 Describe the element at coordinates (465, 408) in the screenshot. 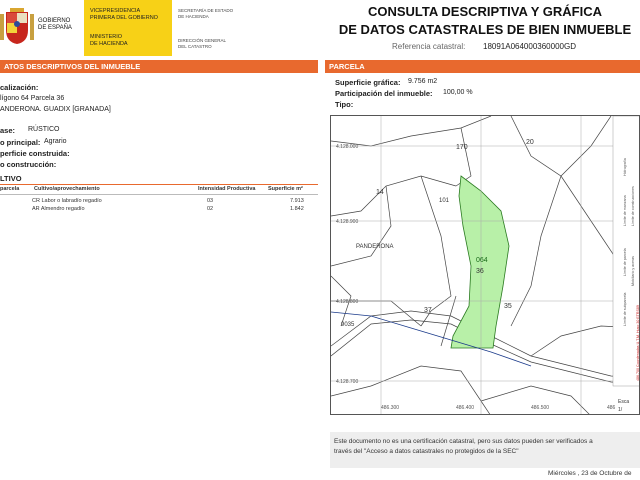

I see `map-x-label-2: 486.400` at that location.